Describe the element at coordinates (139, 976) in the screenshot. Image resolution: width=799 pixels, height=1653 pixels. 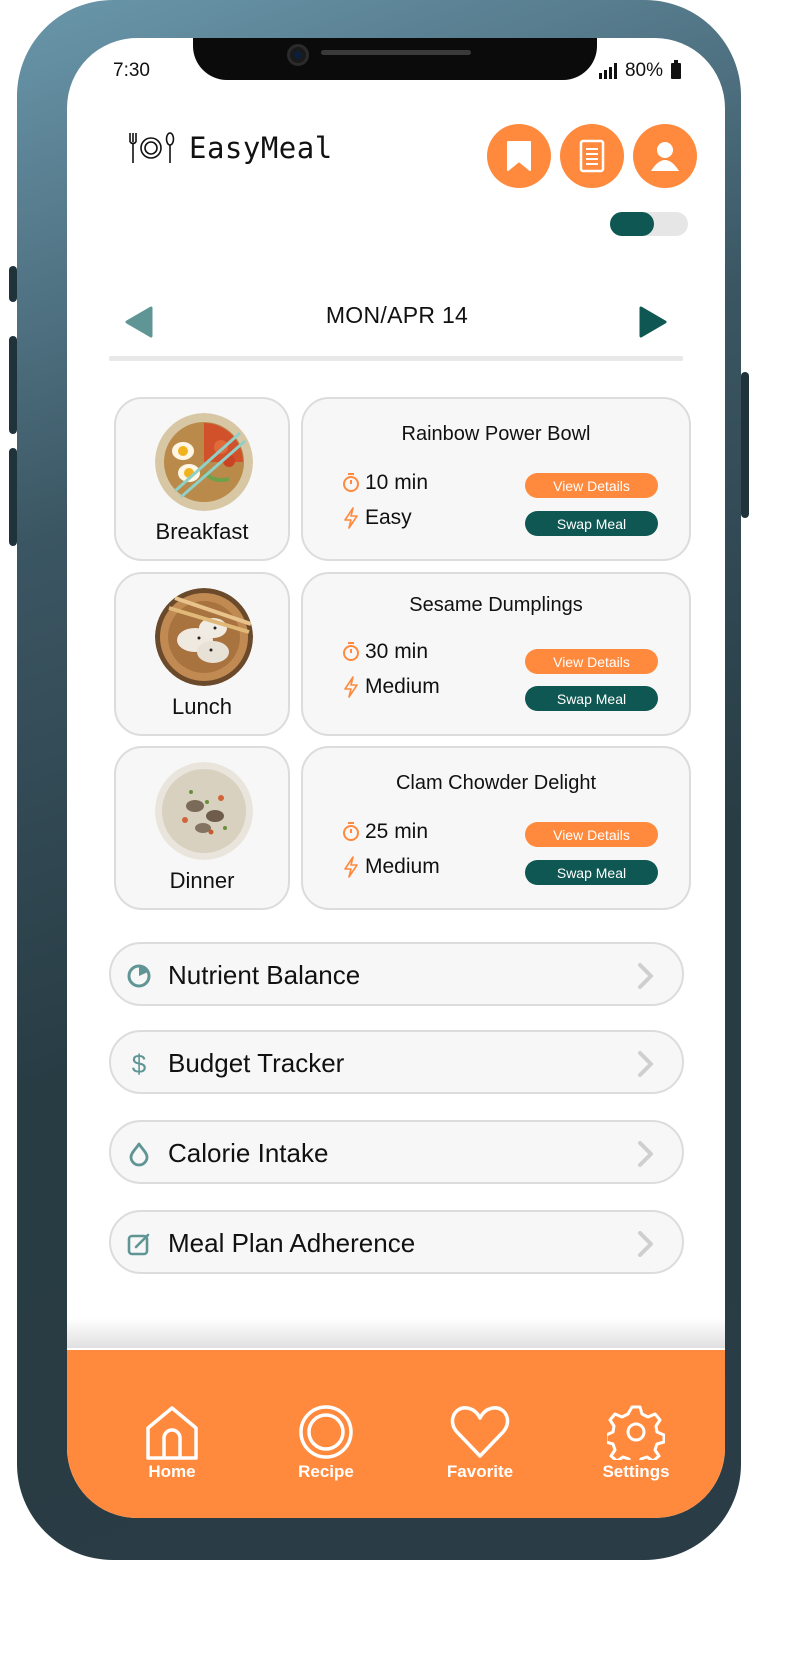
I see `pie-chart-icon` at that location.